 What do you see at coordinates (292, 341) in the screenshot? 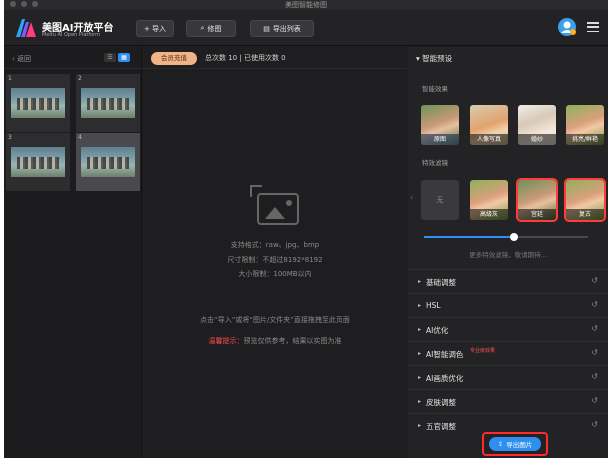
I see `warm-tip-text: 预览仅供参考，结果以实图为准` at bounding box center [292, 341].